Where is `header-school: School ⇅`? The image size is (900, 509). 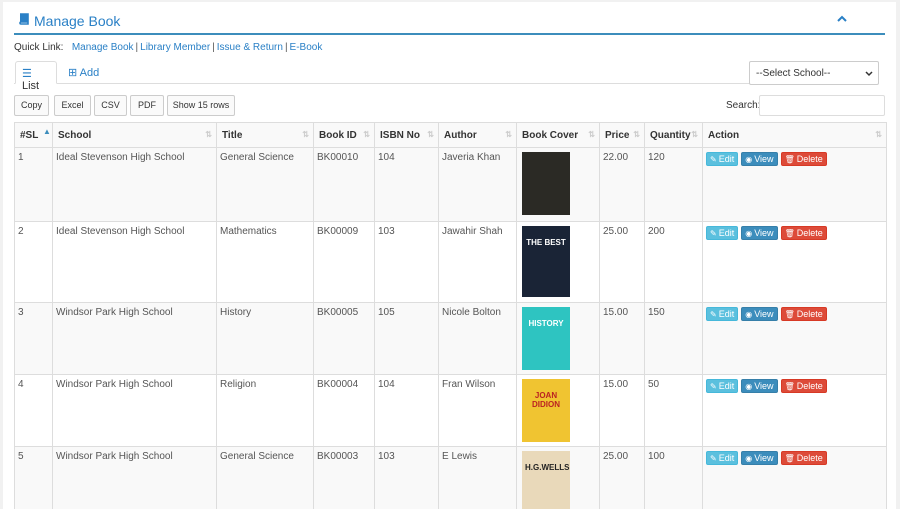
header-school: School ⇅ is located at coordinates (134, 135).